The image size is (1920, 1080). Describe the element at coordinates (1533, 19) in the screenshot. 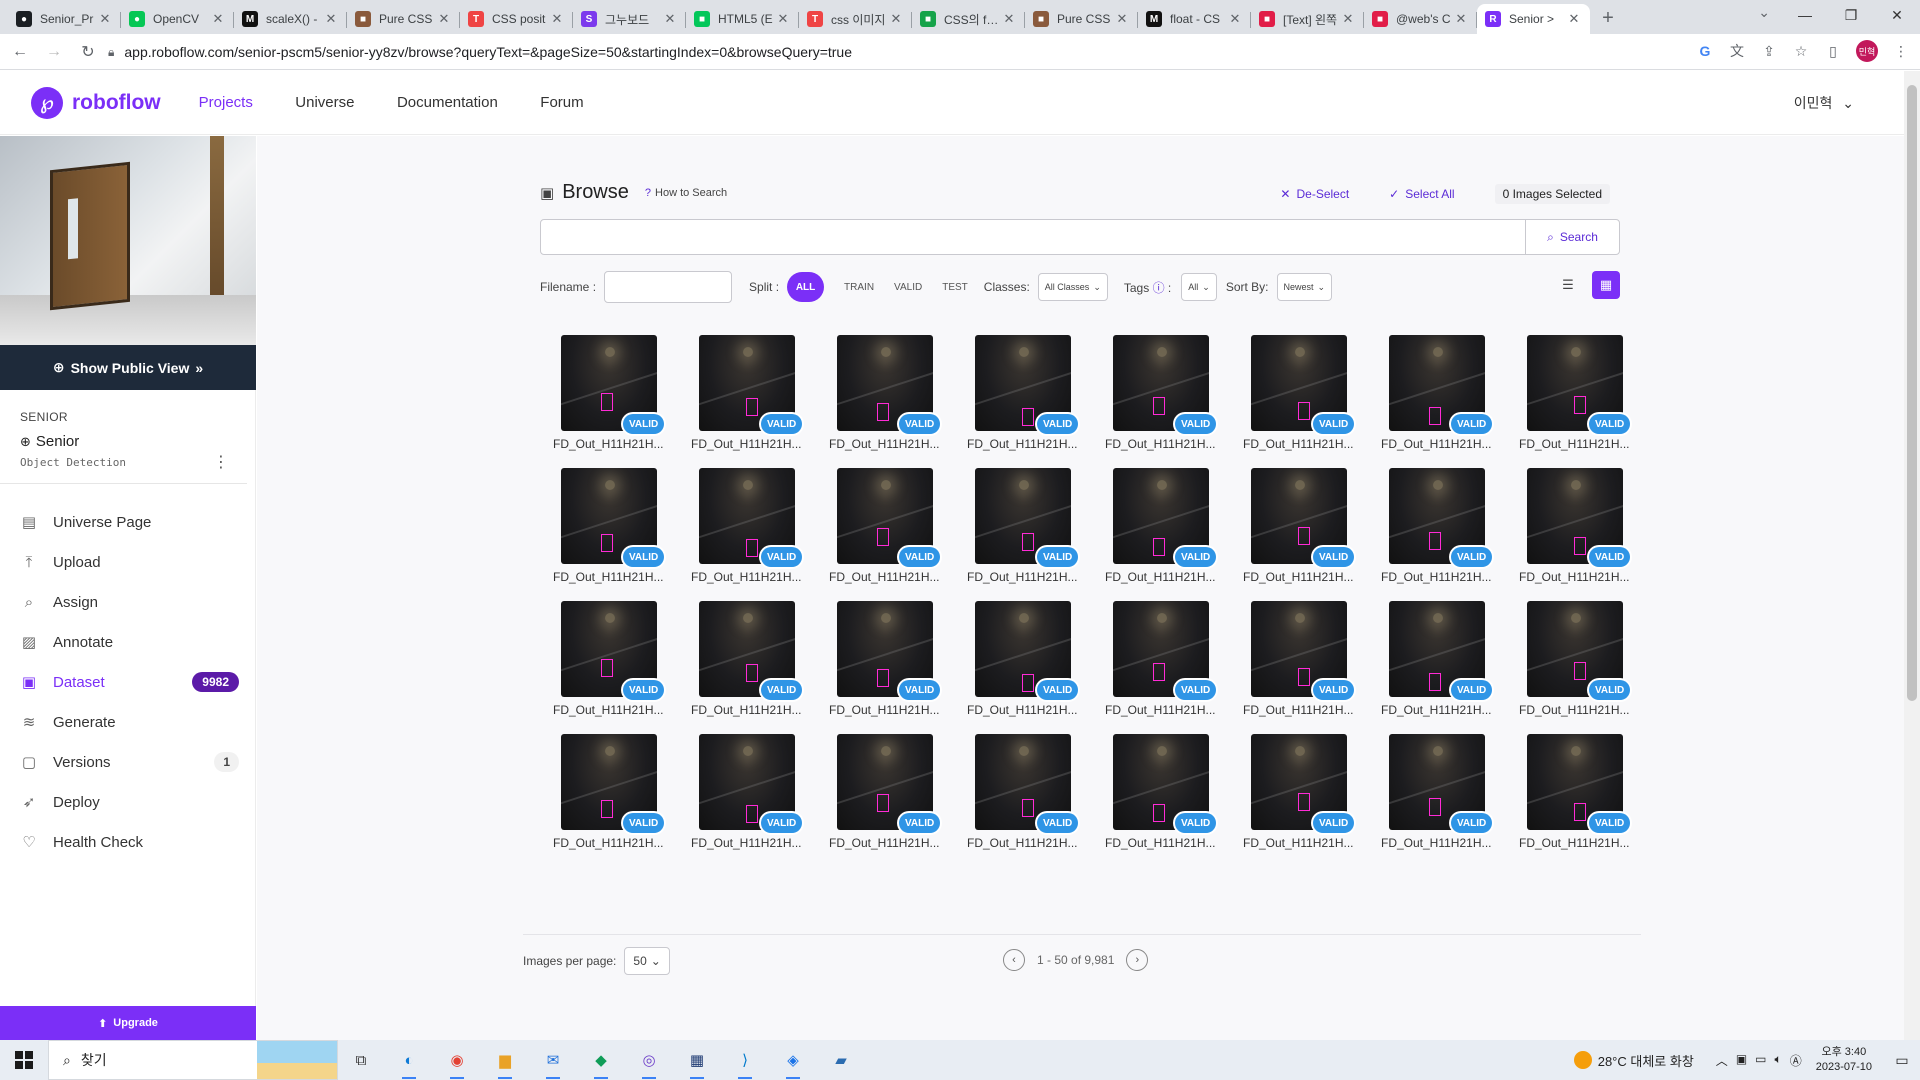

I see `browser-tab: R Senior > ✕` at that location.